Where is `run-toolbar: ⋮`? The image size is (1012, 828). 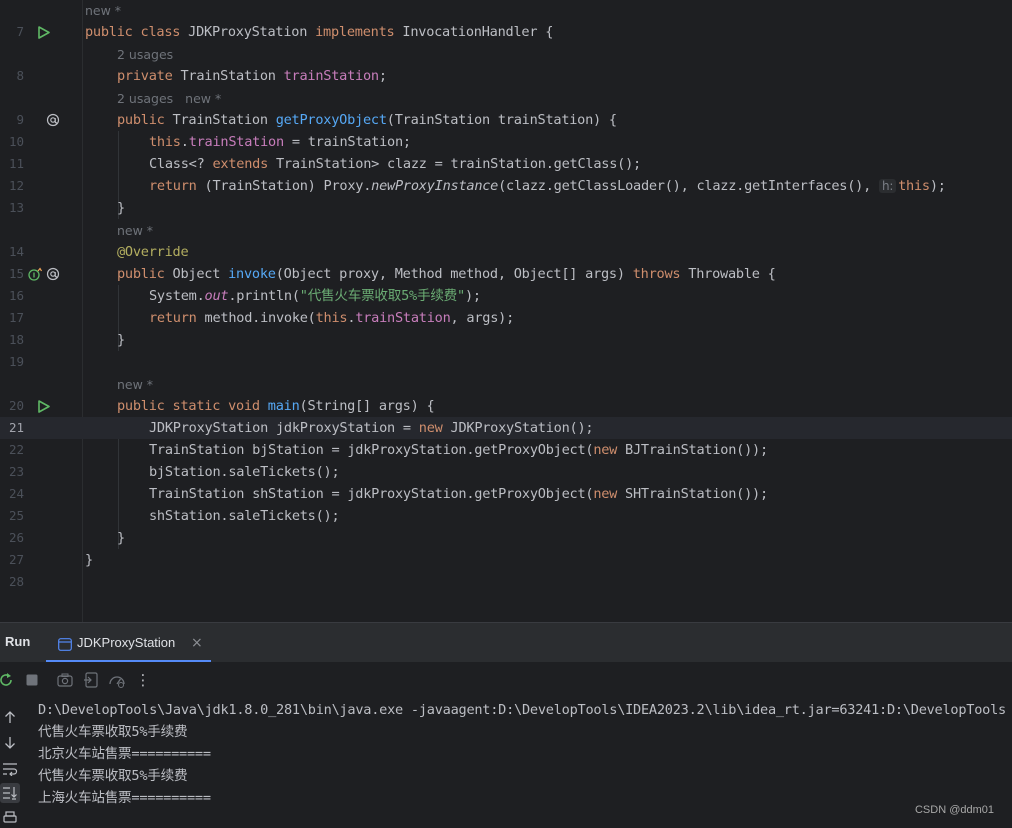 run-toolbar: ⋮ is located at coordinates (506, 680).